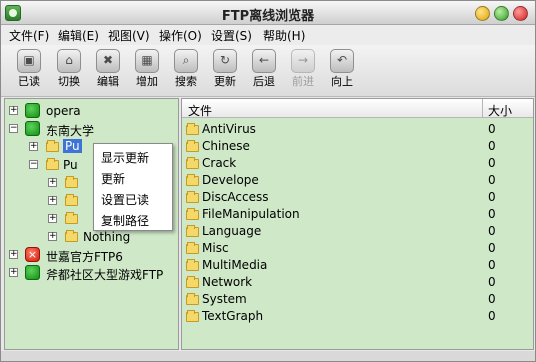 The height and width of the screenshot is (362, 536). I want to click on file-name: DiscAccess, so click(235, 197).